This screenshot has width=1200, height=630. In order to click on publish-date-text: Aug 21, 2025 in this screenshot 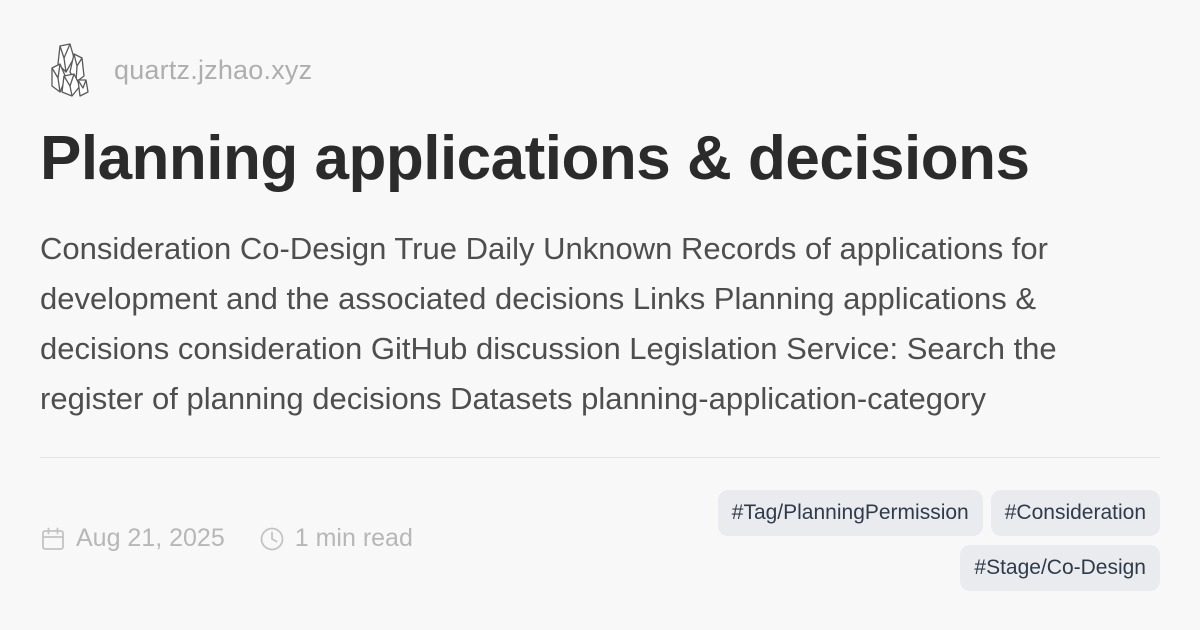, I will do `click(150, 538)`.